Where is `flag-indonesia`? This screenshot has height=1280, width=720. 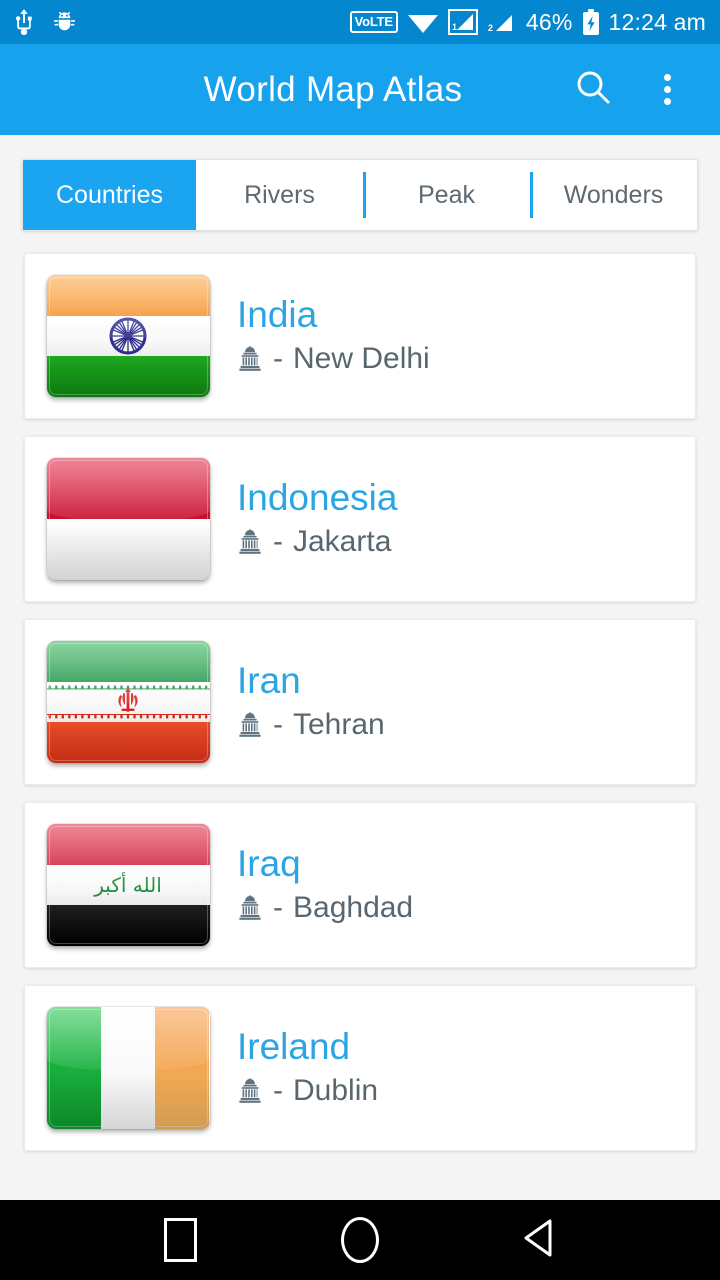 flag-indonesia is located at coordinates (128, 519).